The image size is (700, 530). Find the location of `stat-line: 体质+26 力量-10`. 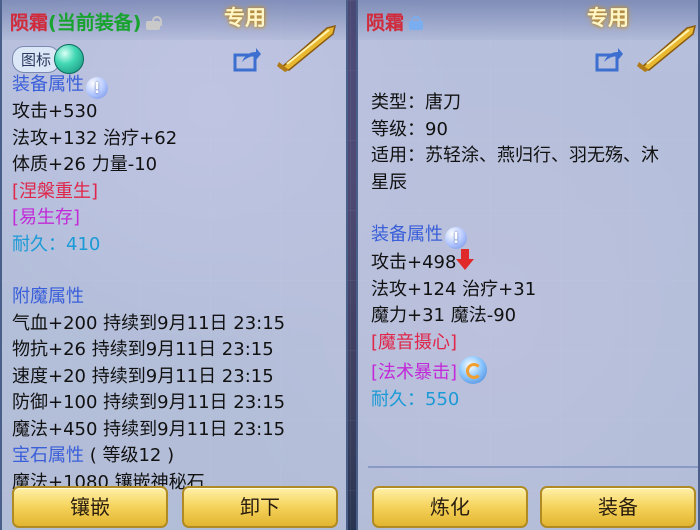

stat-line: 体质+26 力量-10 is located at coordinates (85, 164).